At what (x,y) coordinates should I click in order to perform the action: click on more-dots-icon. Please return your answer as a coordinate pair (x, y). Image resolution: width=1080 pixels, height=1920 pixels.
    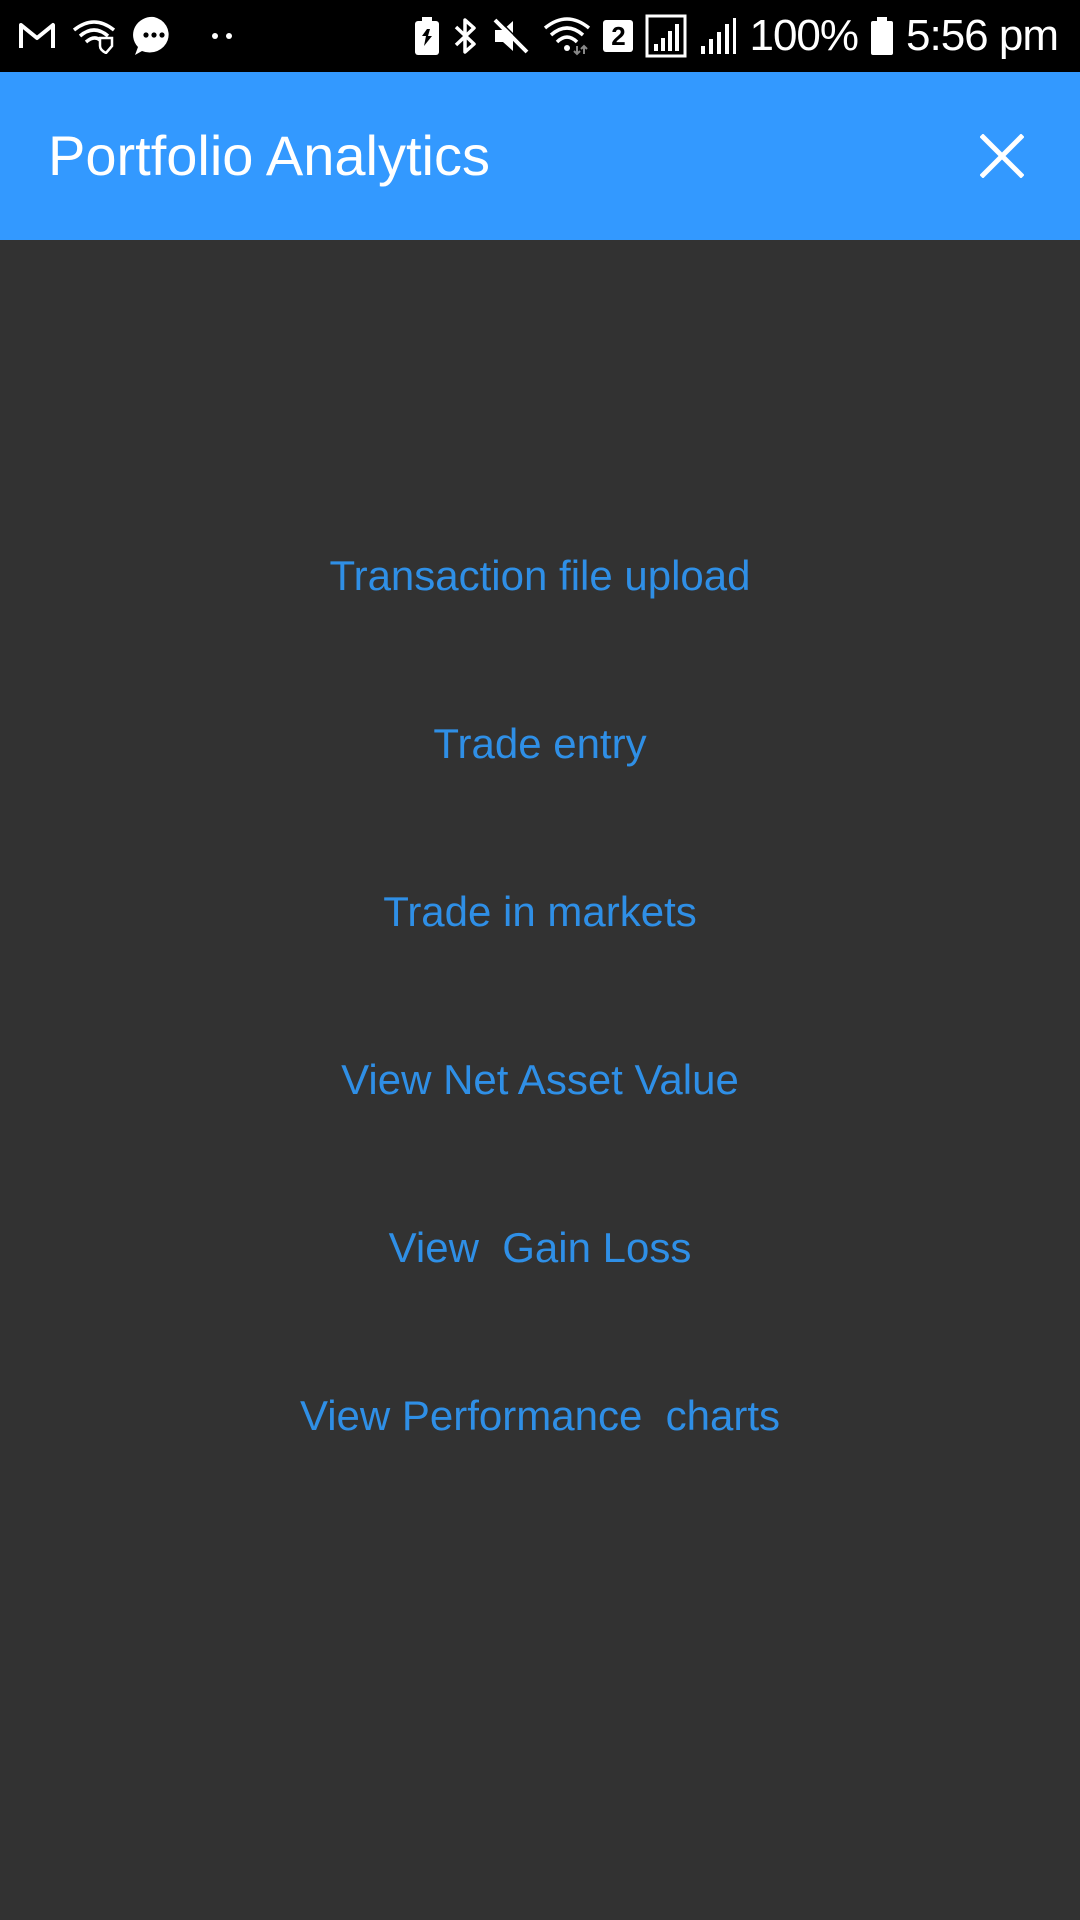
    Looking at the image, I should click on (223, 36).